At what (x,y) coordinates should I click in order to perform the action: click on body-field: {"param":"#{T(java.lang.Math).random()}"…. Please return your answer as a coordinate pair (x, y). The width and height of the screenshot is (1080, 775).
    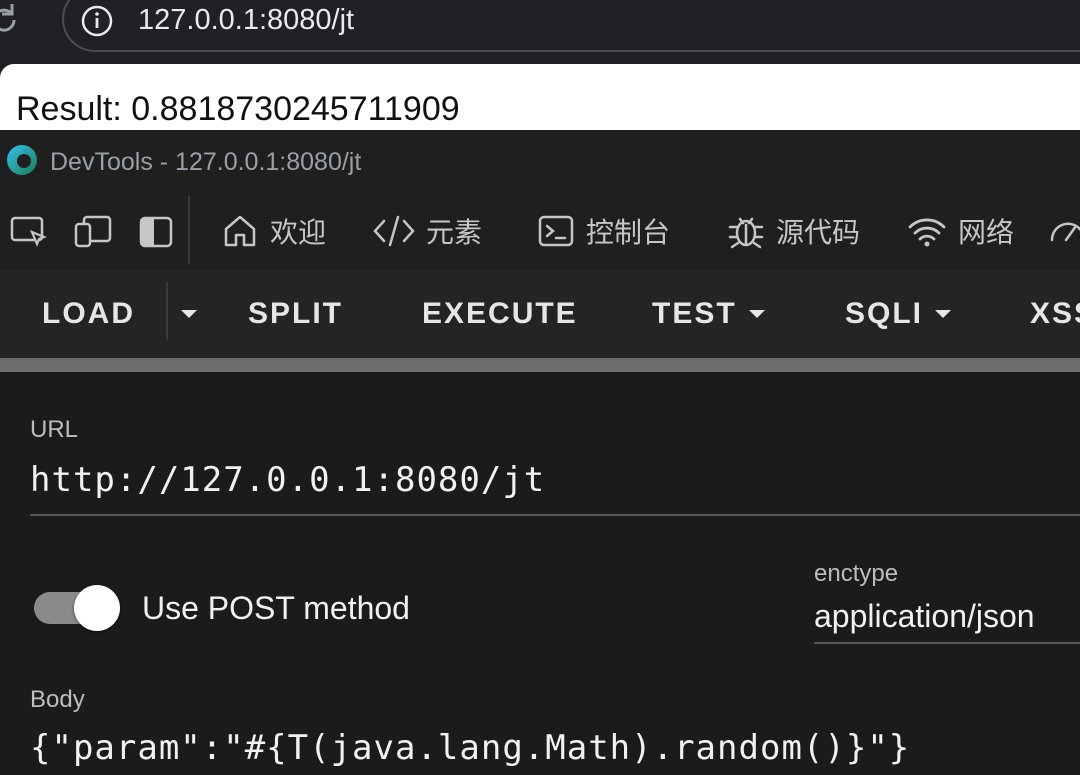
    Looking at the image, I should click on (470, 748).